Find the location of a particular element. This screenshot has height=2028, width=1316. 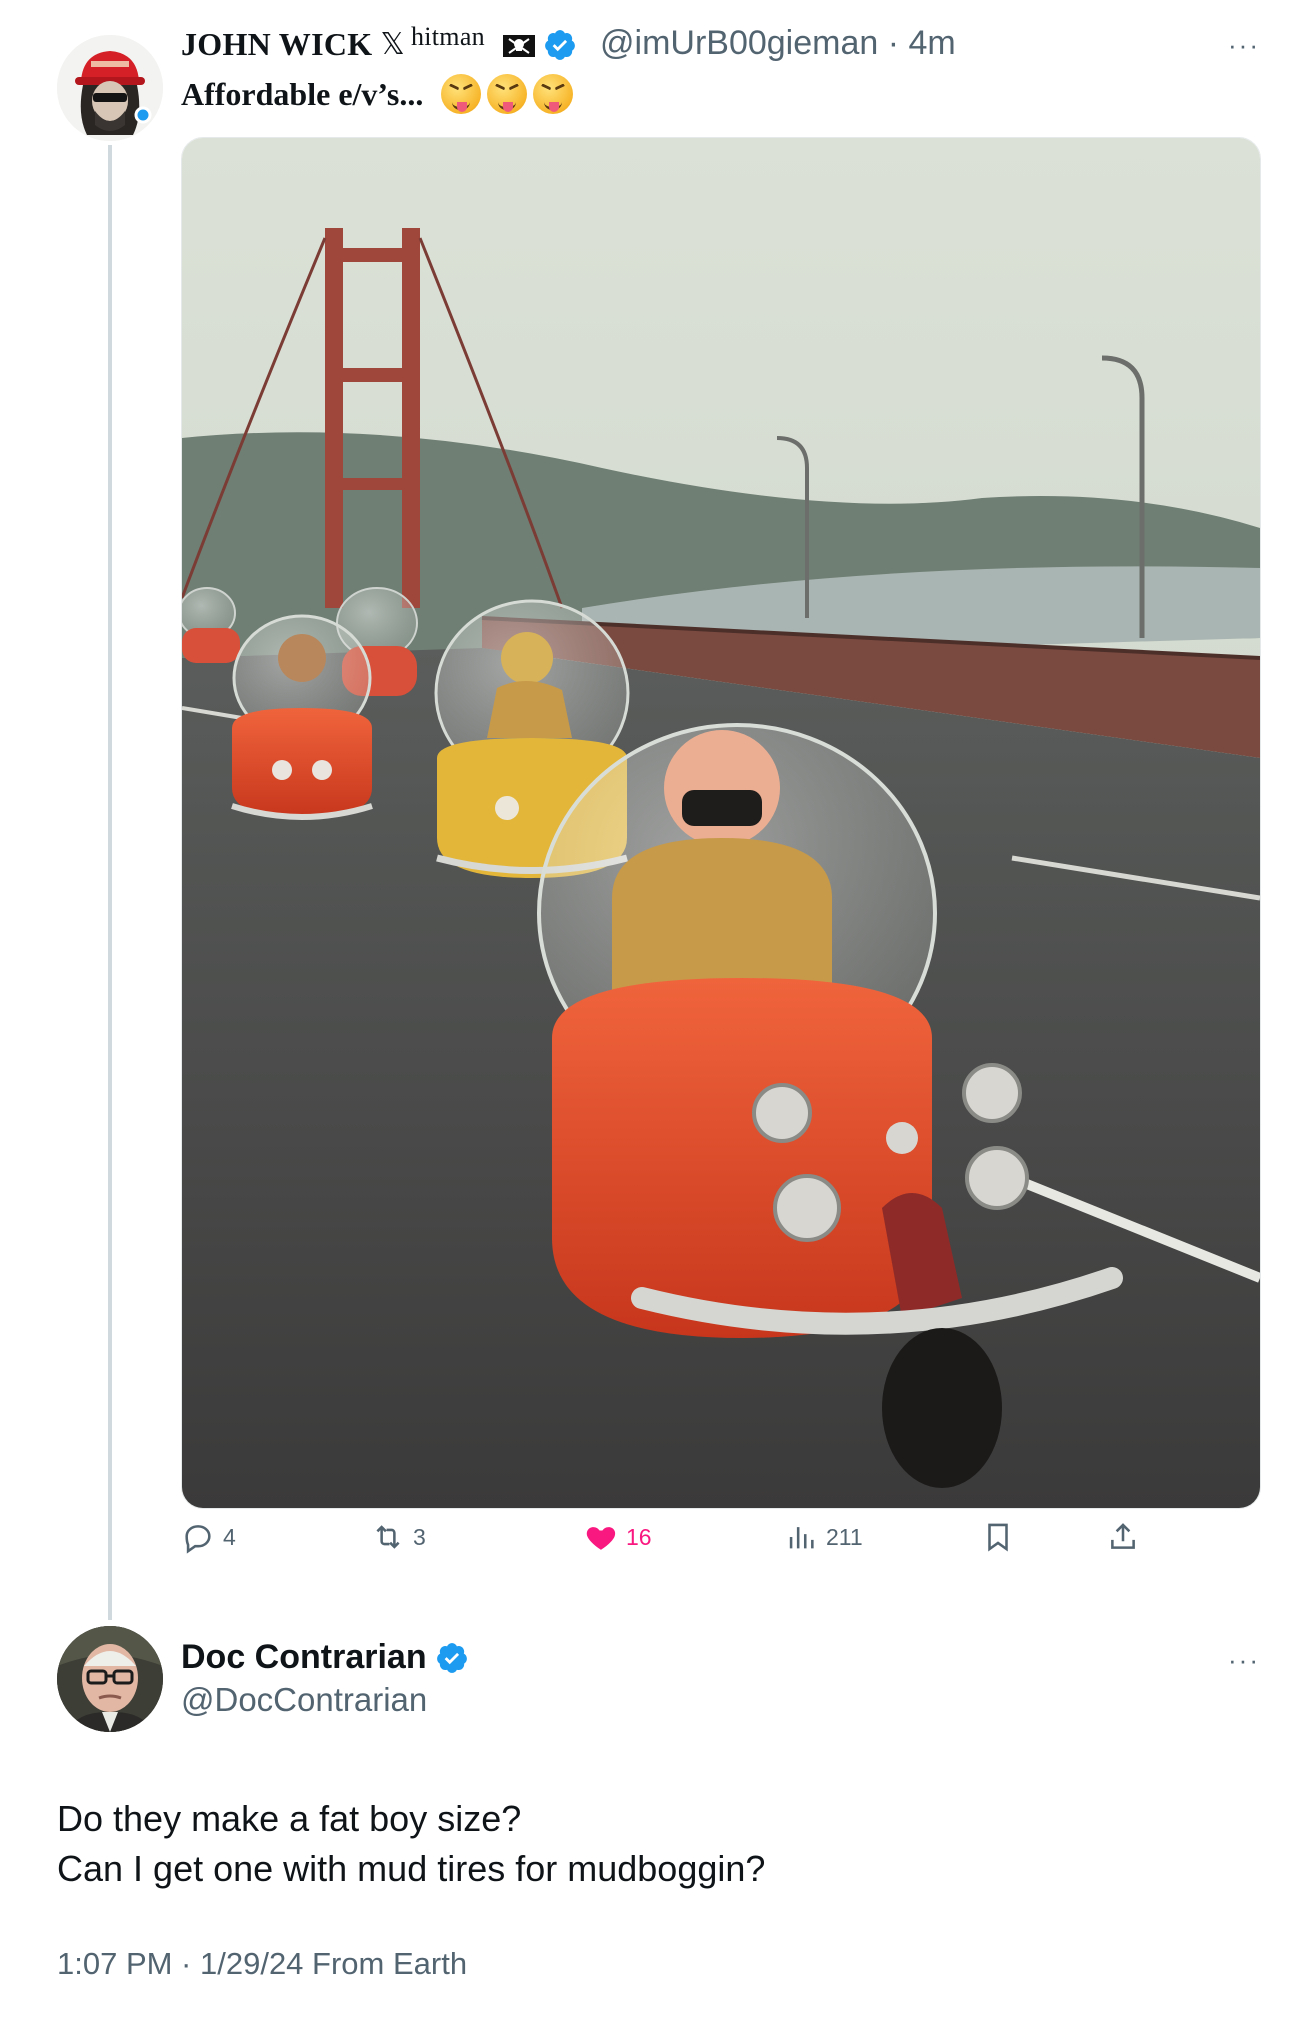

pirate-flag-icon is located at coordinates (519, 45).